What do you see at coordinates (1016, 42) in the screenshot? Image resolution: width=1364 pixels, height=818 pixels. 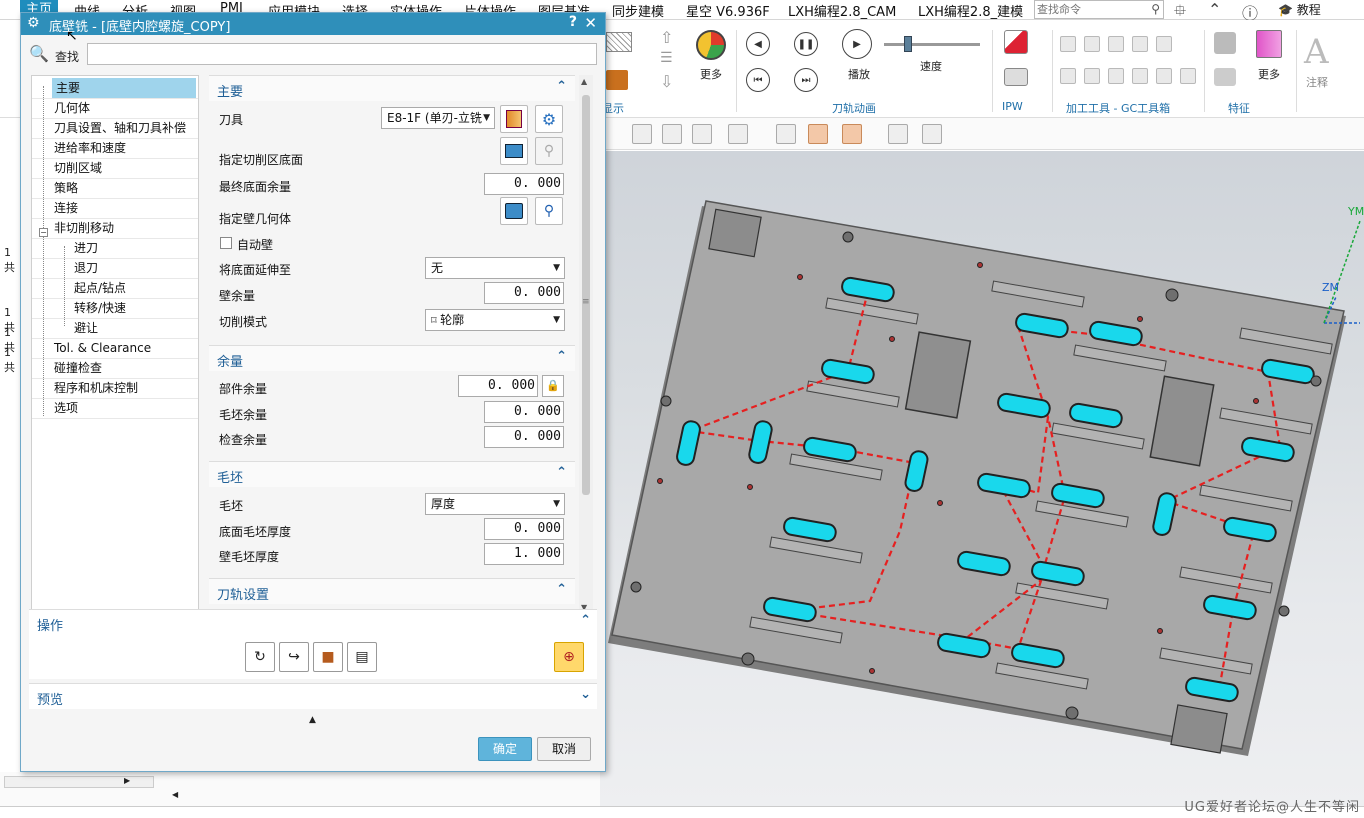 I see `ipw-icon` at bounding box center [1016, 42].